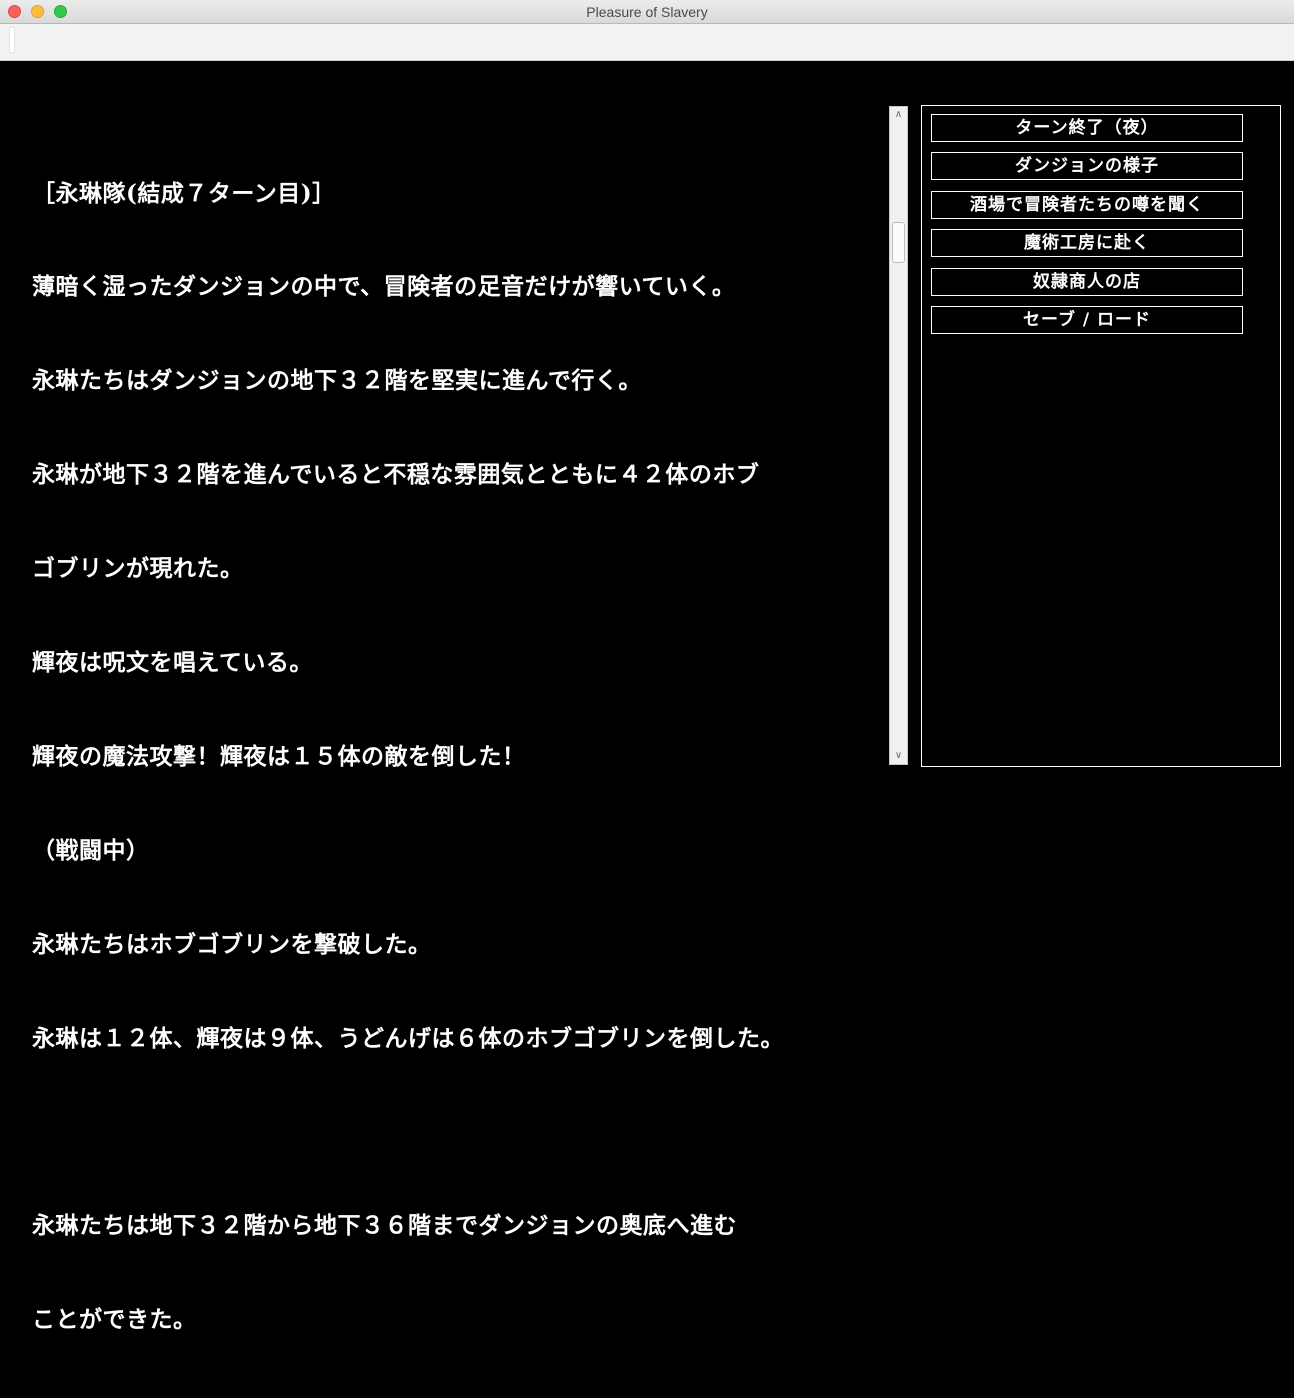 The height and width of the screenshot is (1398, 1294). Describe the element at coordinates (1087, 243) in the screenshot. I see `magic-workshop-button: 魔術工房に赴く` at that location.